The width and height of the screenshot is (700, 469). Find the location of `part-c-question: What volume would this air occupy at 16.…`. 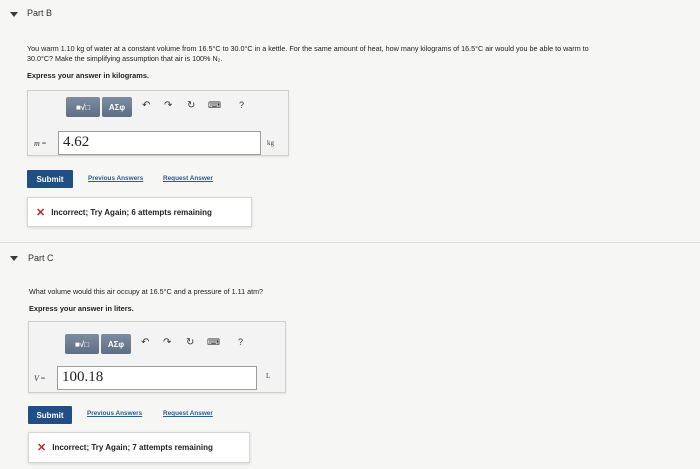

part-c-question: What volume would this air occupy at 16.… is located at coordinates (146, 291).